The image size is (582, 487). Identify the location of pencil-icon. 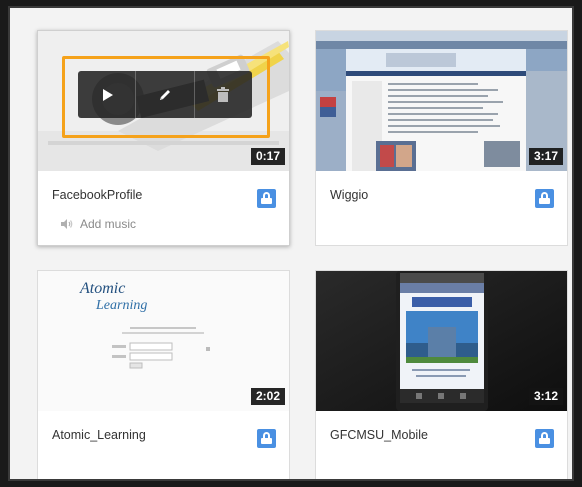
(164, 94).